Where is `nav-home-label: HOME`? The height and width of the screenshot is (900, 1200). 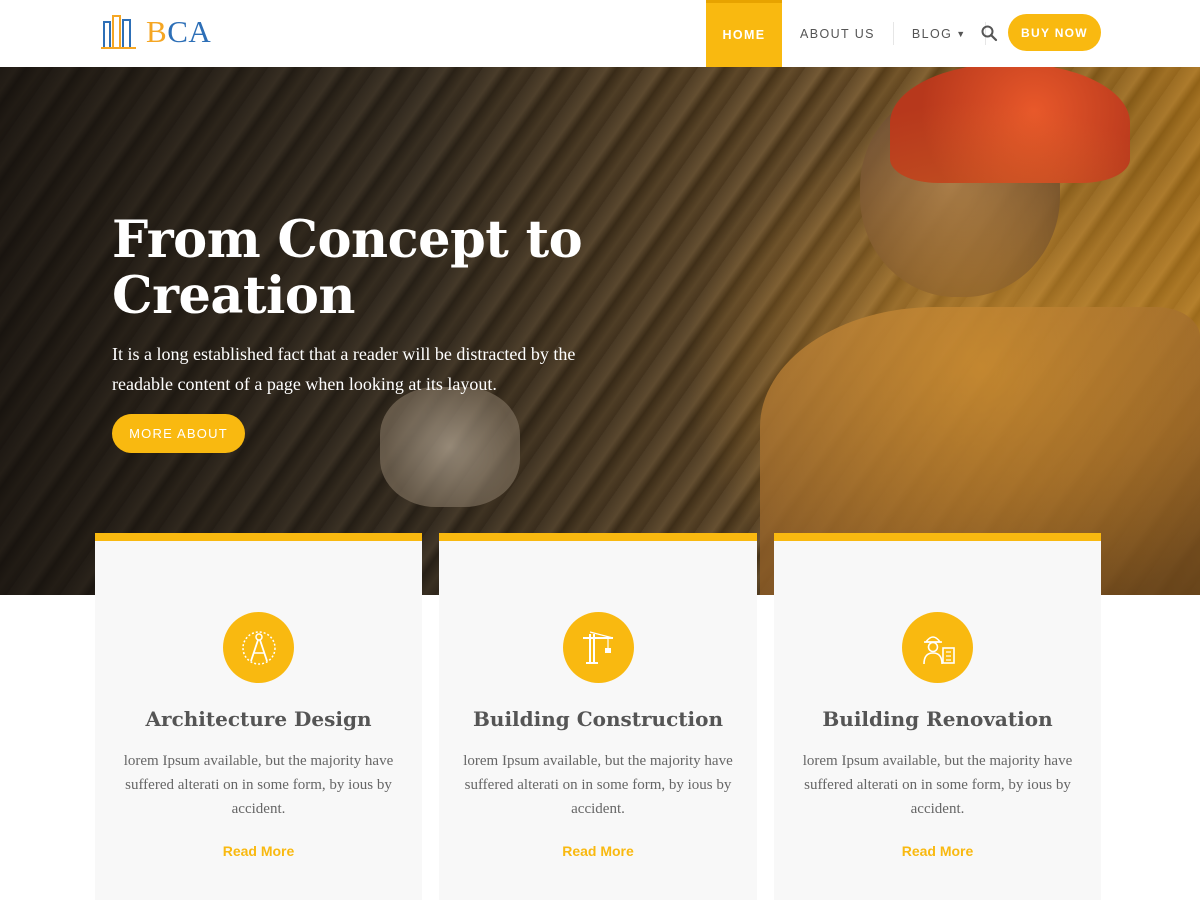 nav-home-label: HOME is located at coordinates (744, 35).